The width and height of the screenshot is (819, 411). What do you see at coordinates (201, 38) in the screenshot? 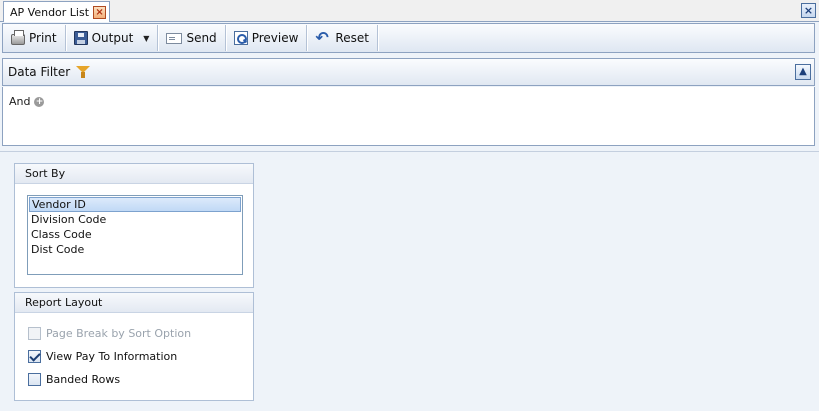
I see `send-label: Send` at bounding box center [201, 38].